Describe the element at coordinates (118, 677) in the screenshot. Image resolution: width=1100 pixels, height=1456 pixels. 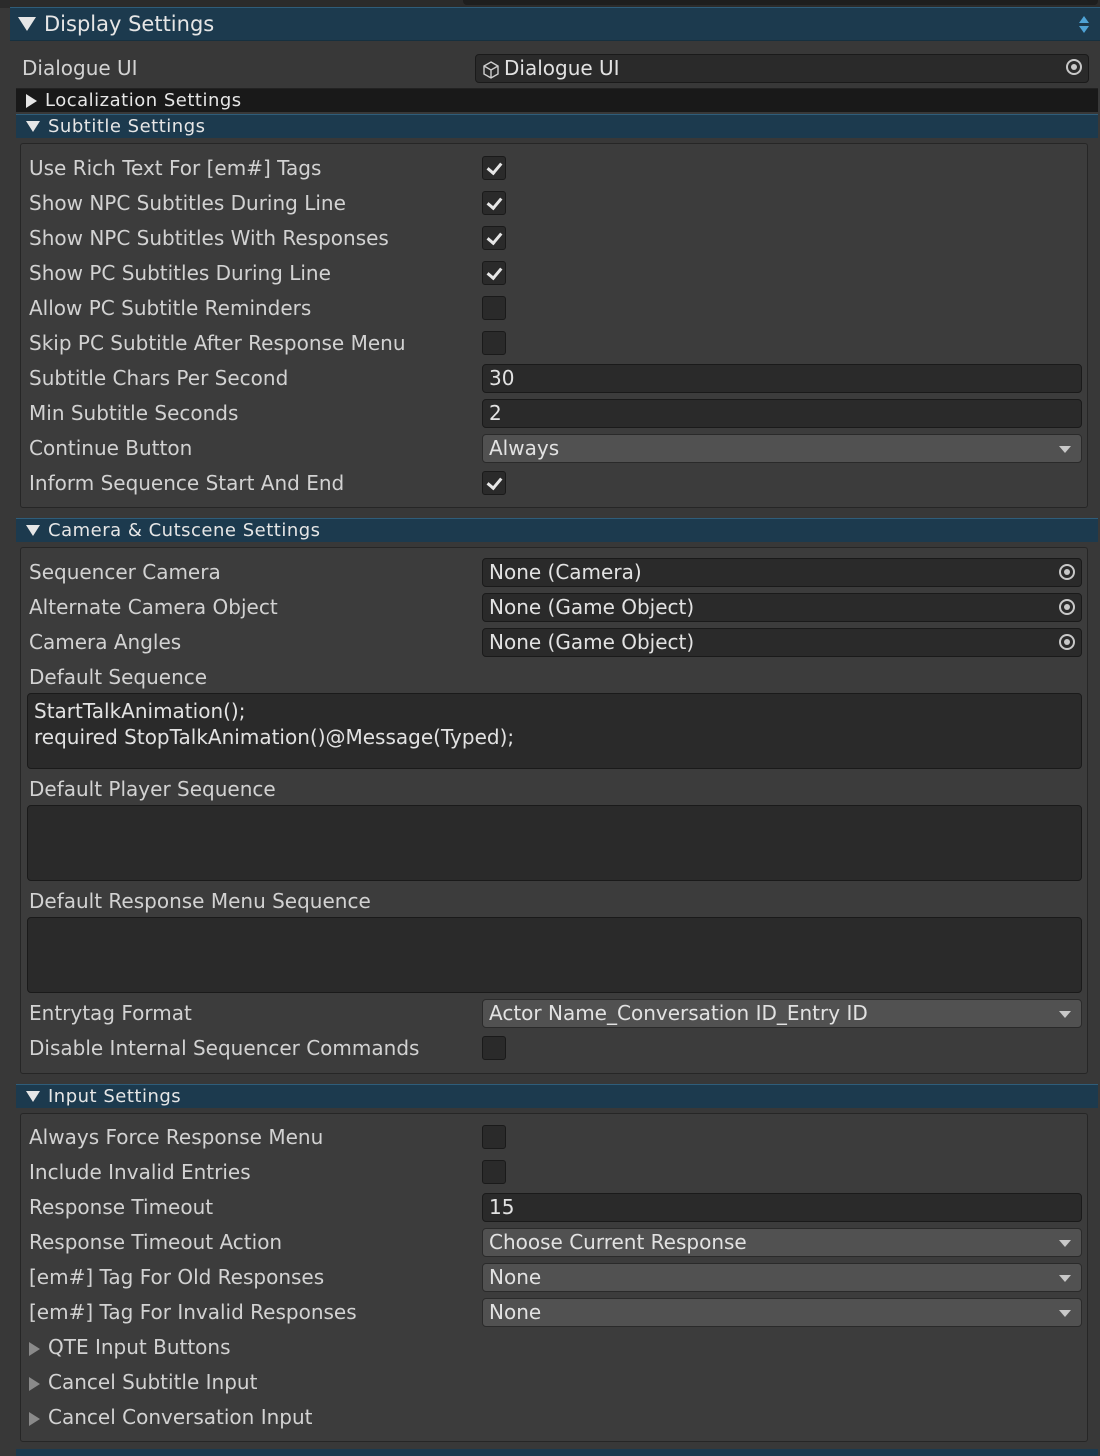
I see `default-sequence-label: Default Sequence` at that location.